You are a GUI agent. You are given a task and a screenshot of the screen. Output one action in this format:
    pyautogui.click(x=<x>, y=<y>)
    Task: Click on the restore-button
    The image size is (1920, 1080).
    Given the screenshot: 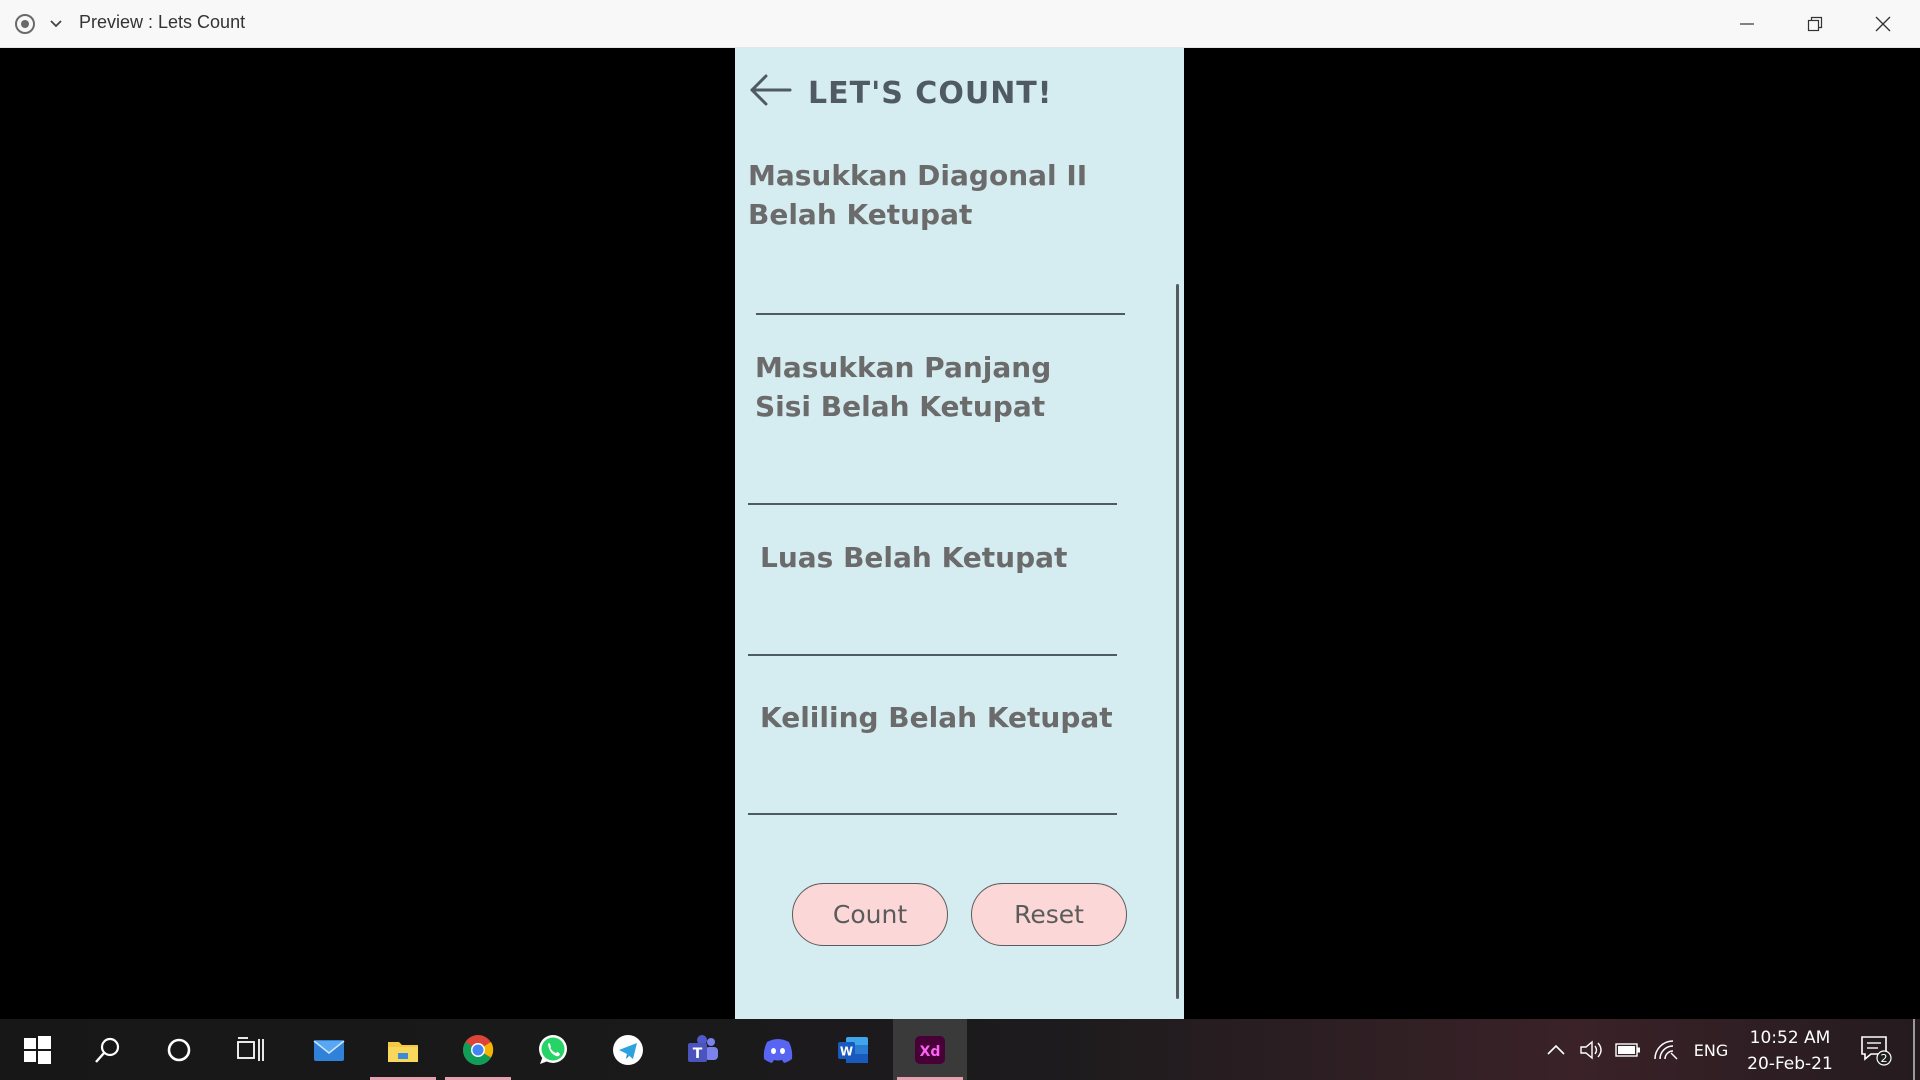 What is the action you would take?
    pyautogui.click(x=1815, y=24)
    